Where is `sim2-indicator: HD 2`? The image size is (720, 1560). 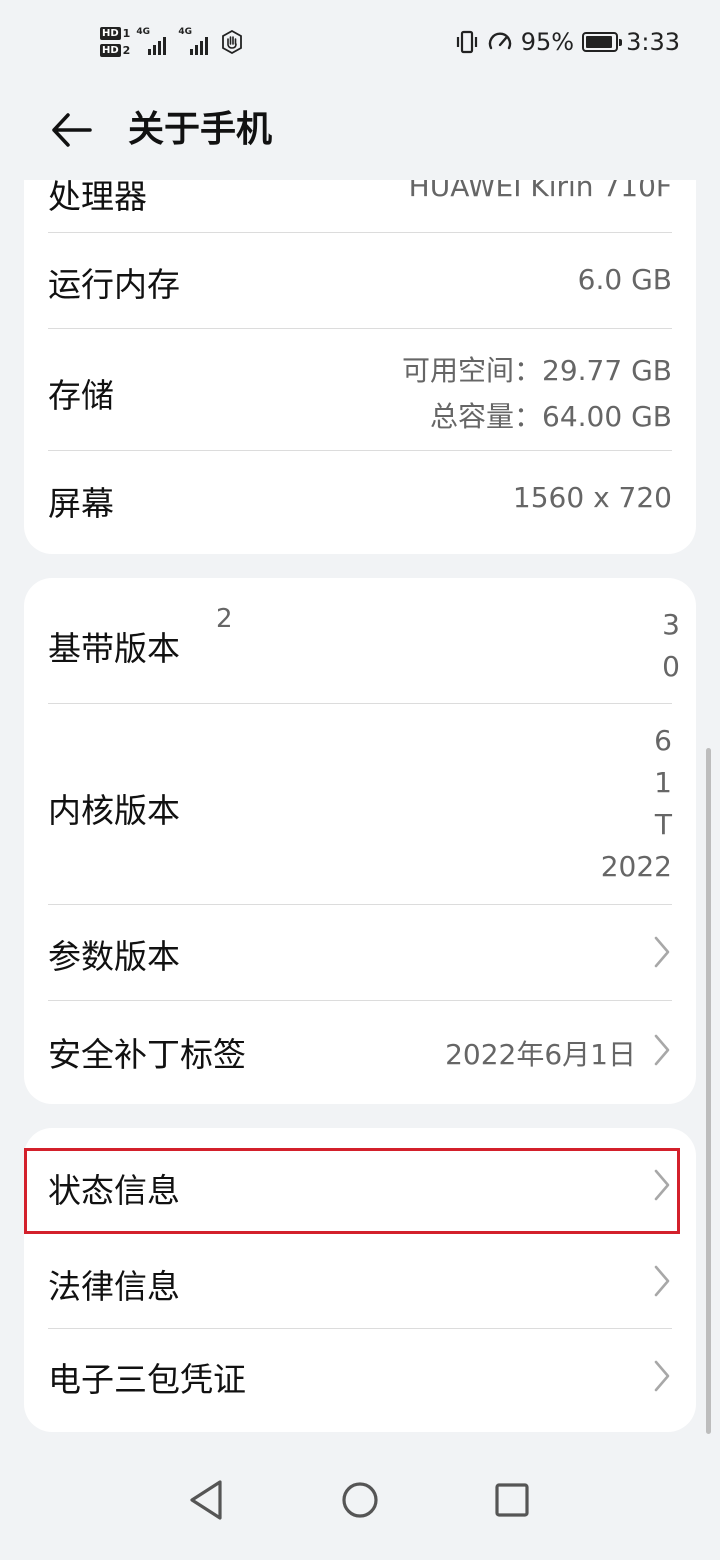
sim2-indicator: HD 2 is located at coordinates (115, 50).